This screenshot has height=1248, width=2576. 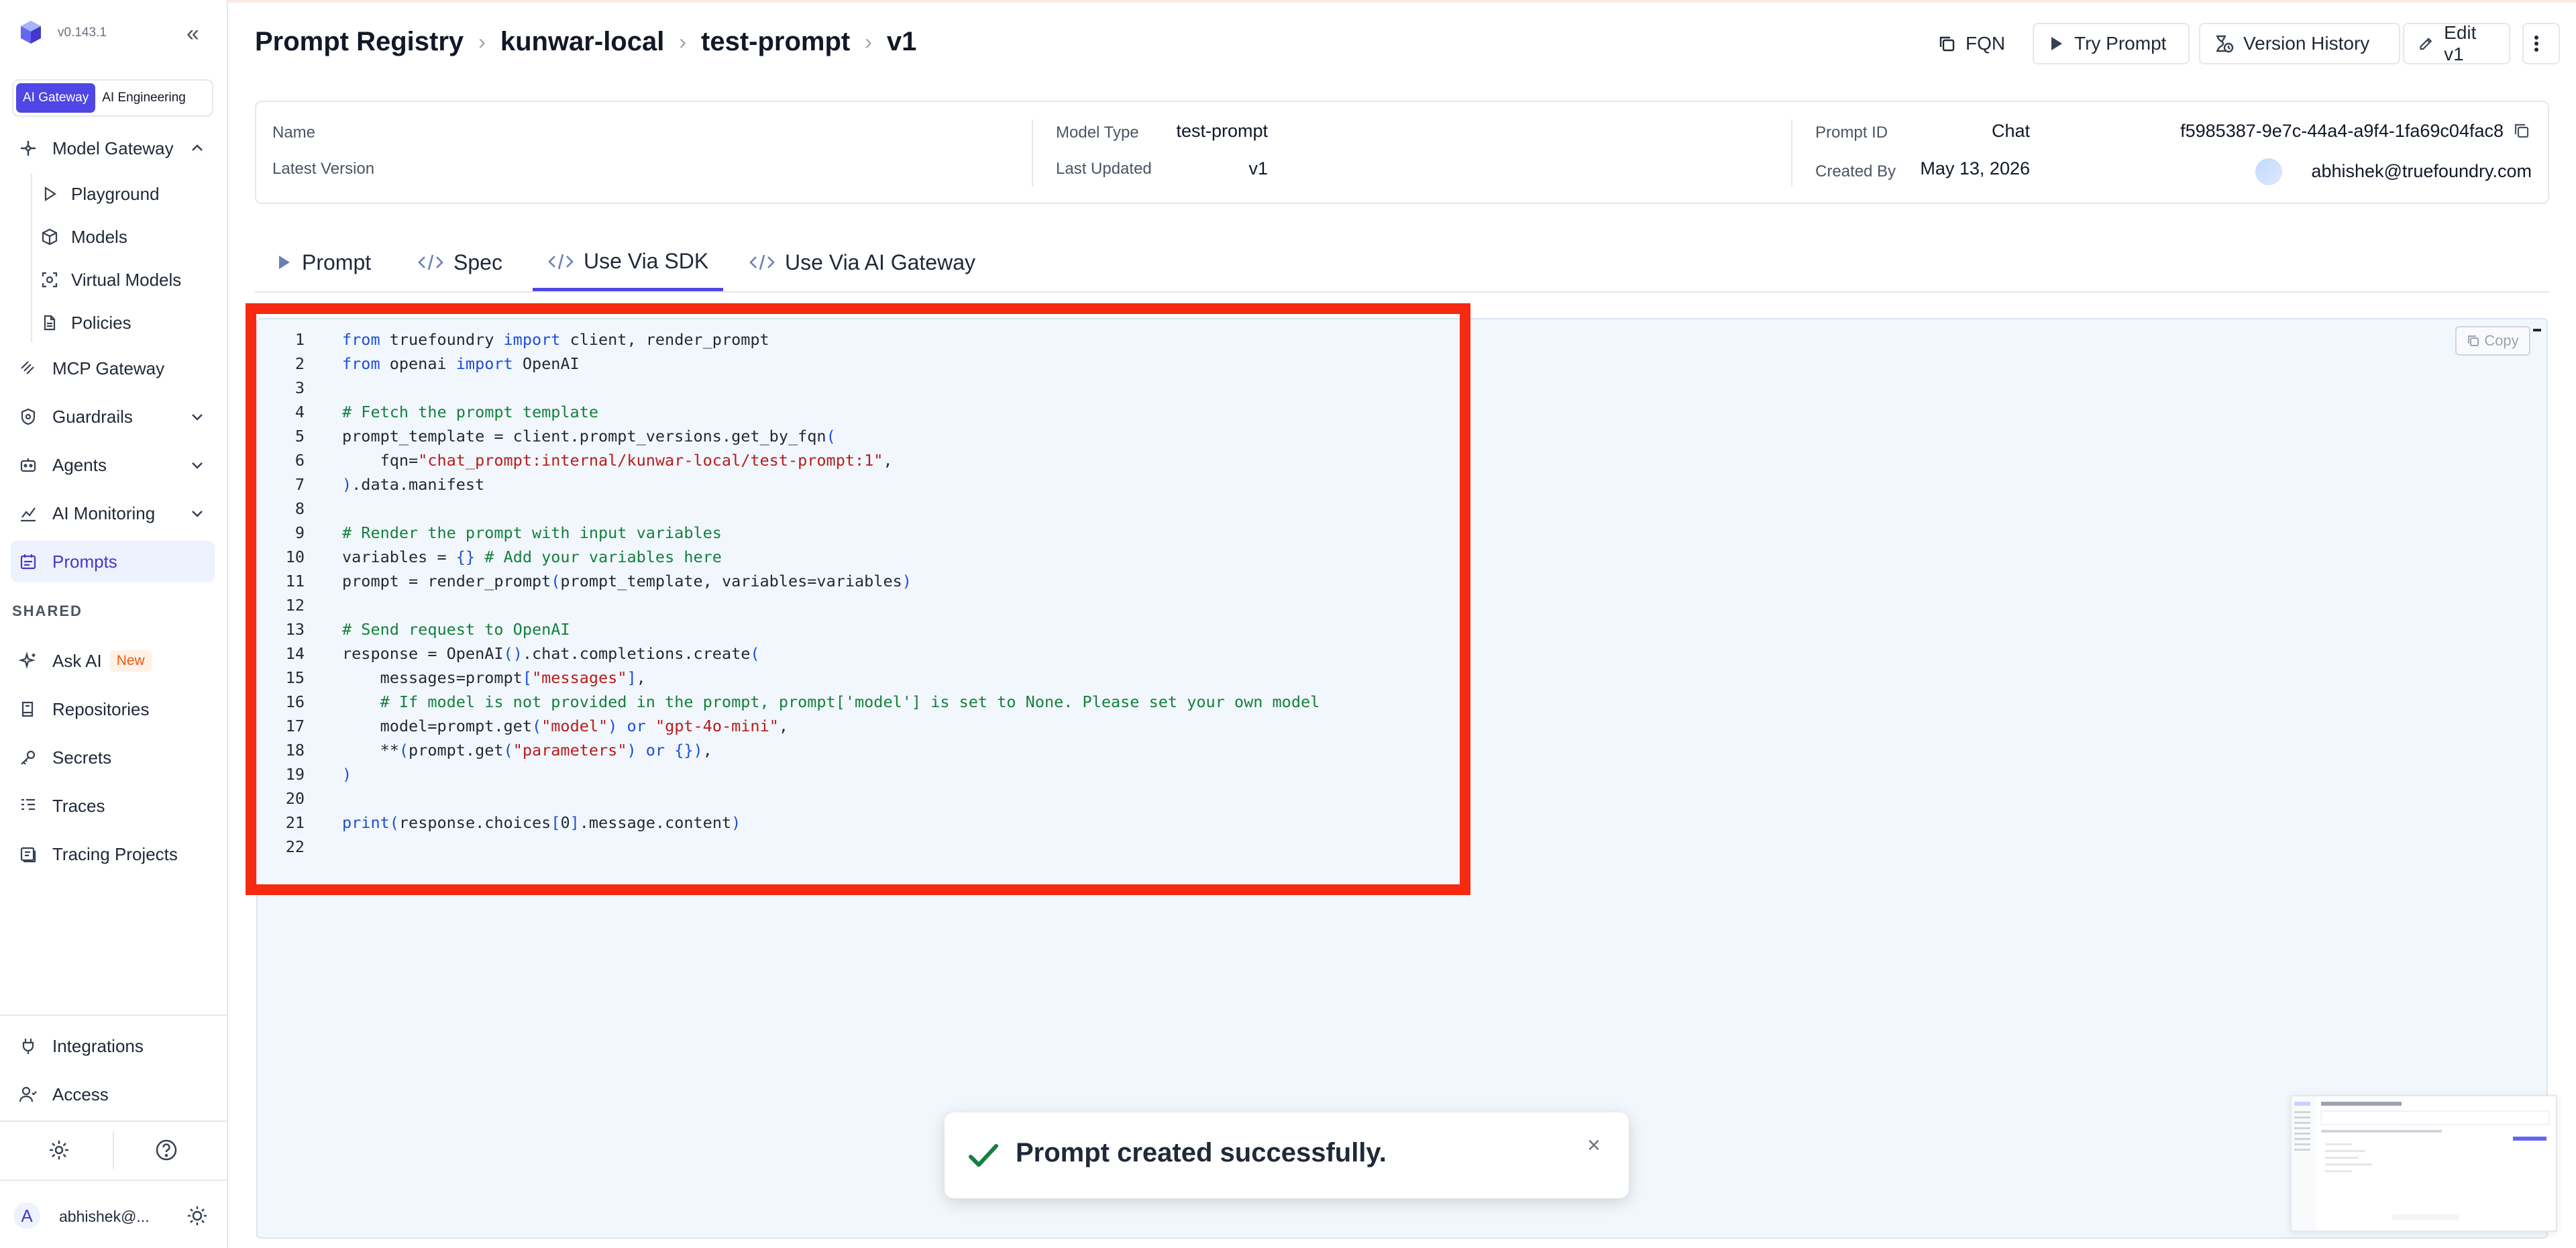 I want to click on sidebar-item-label: Agents, so click(x=79, y=464).